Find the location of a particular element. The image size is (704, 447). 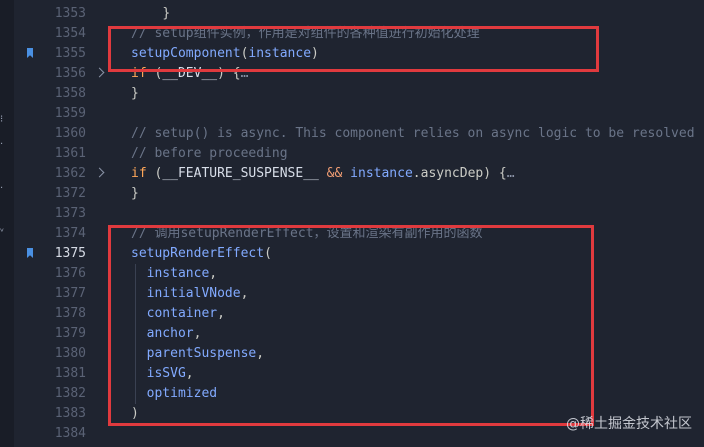

code-text: // setup组件实例，作用是对组件的各种值进行初始化处理 is located at coordinates (305, 34).